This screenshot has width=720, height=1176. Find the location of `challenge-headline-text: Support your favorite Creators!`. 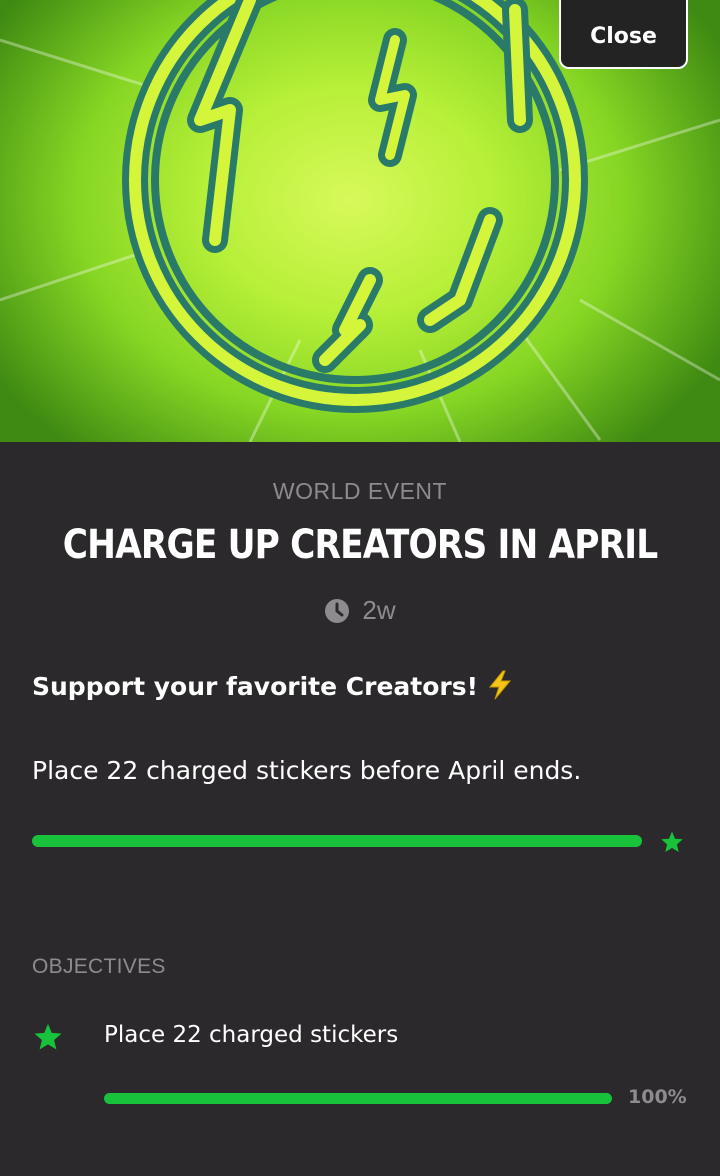

challenge-headline-text: Support your favorite Creators! is located at coordinates (255, 686).